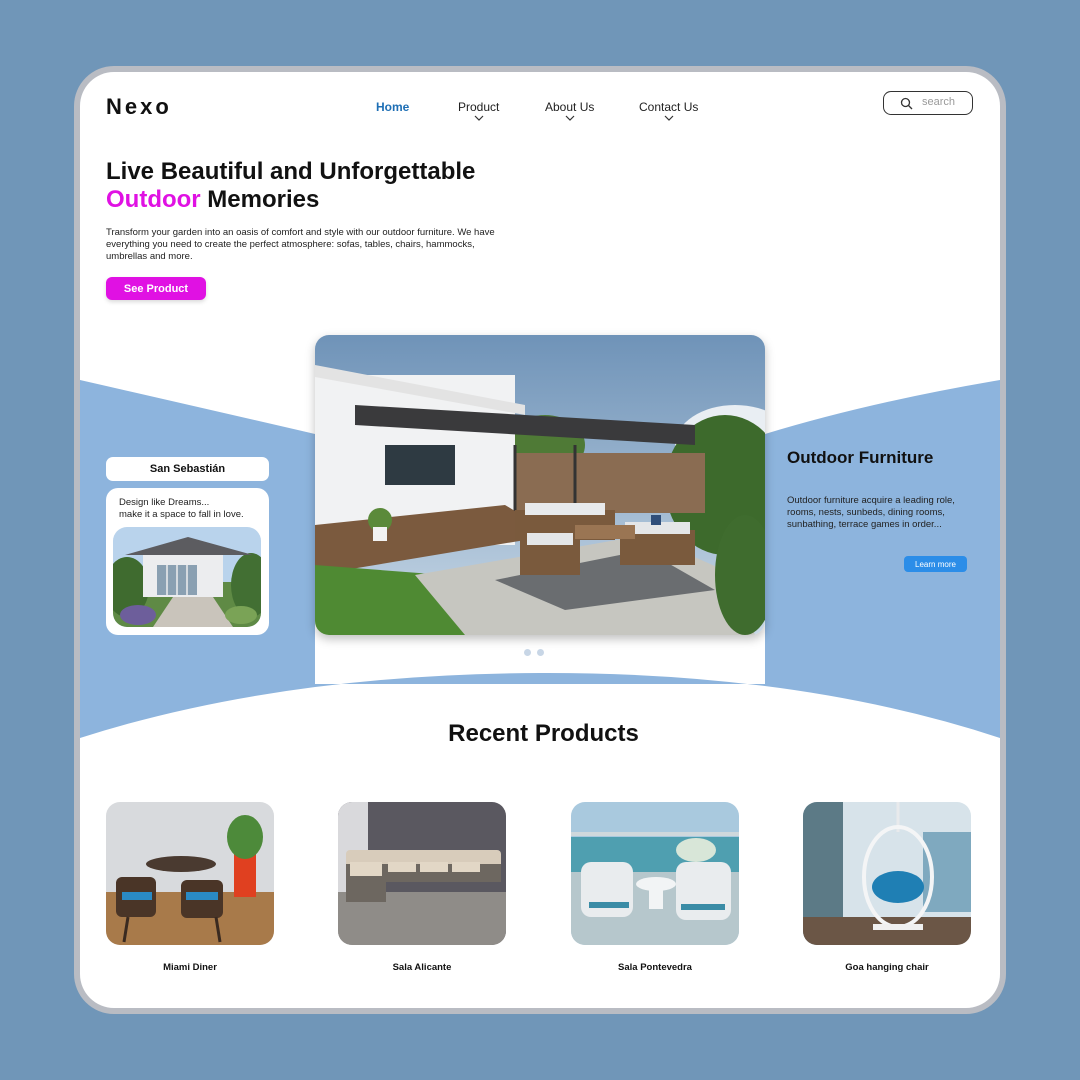  Describe the element at coordinates (260, 199) in the screenshot. I see `hero-title-rest: Memories` at that location.